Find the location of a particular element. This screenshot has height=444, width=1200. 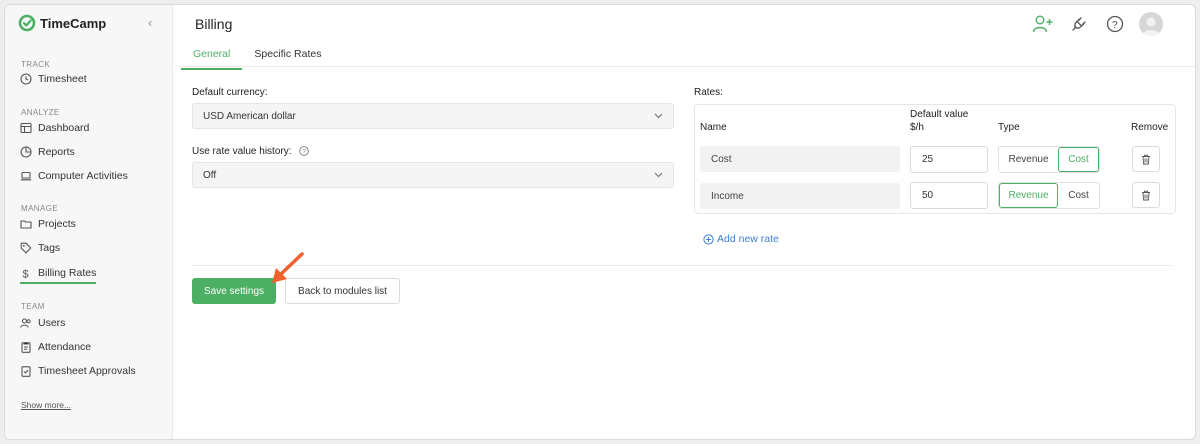

history-label-row: Use rate value history: ? is located at coordinates (251, 151).